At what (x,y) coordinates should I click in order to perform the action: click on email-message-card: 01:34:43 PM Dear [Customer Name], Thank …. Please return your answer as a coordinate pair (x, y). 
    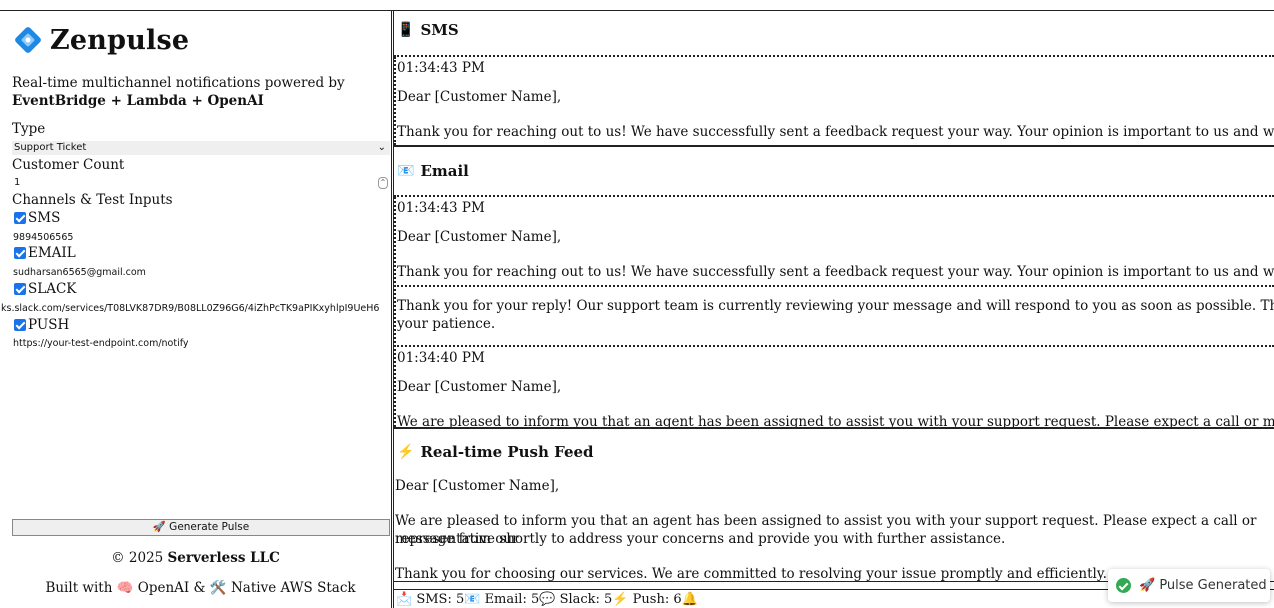
    Looking at the image, I should click on (834, 241).